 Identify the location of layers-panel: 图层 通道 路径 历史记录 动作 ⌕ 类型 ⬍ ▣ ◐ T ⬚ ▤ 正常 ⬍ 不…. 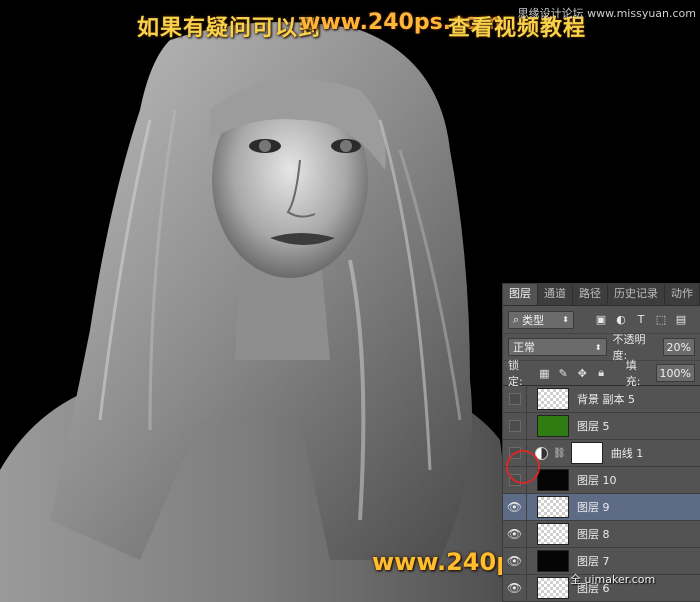
(601, 442).